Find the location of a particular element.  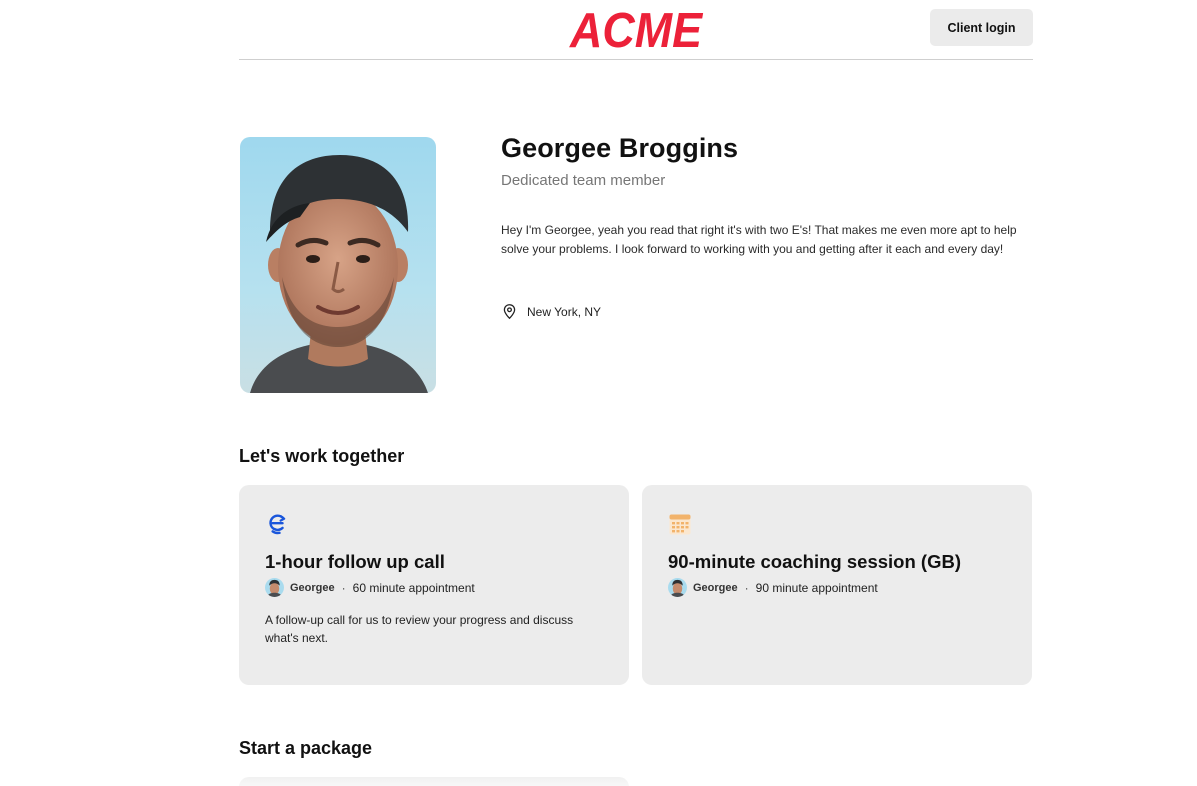

acme-logo-mark: ACME is located at coordinates (636, 28).